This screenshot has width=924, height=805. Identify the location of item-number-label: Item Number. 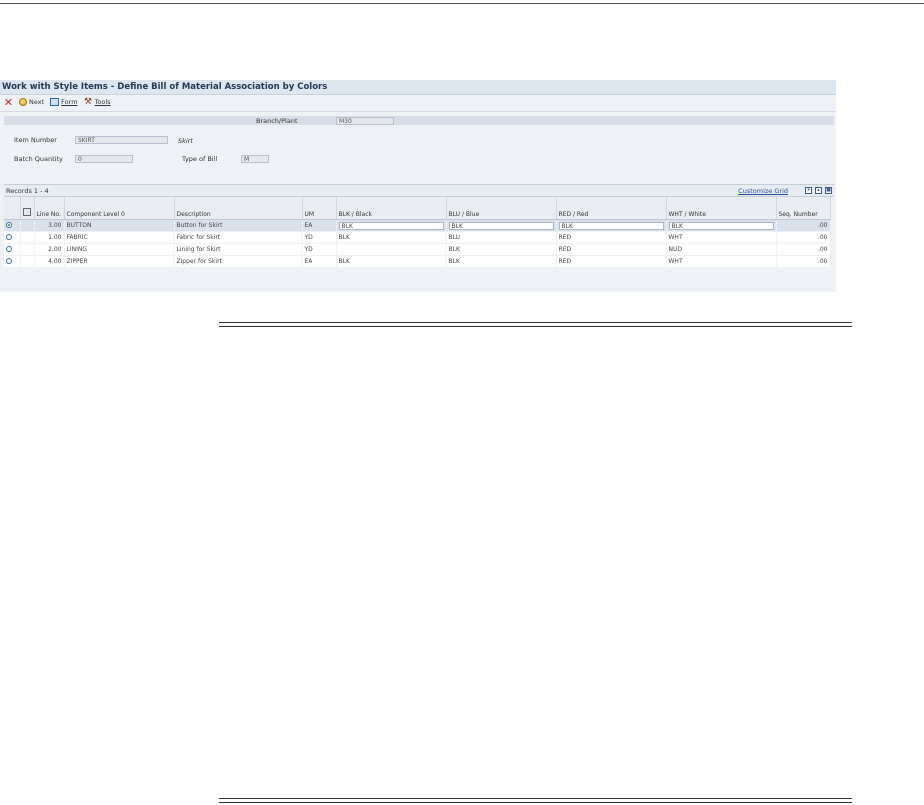
(35, 140).